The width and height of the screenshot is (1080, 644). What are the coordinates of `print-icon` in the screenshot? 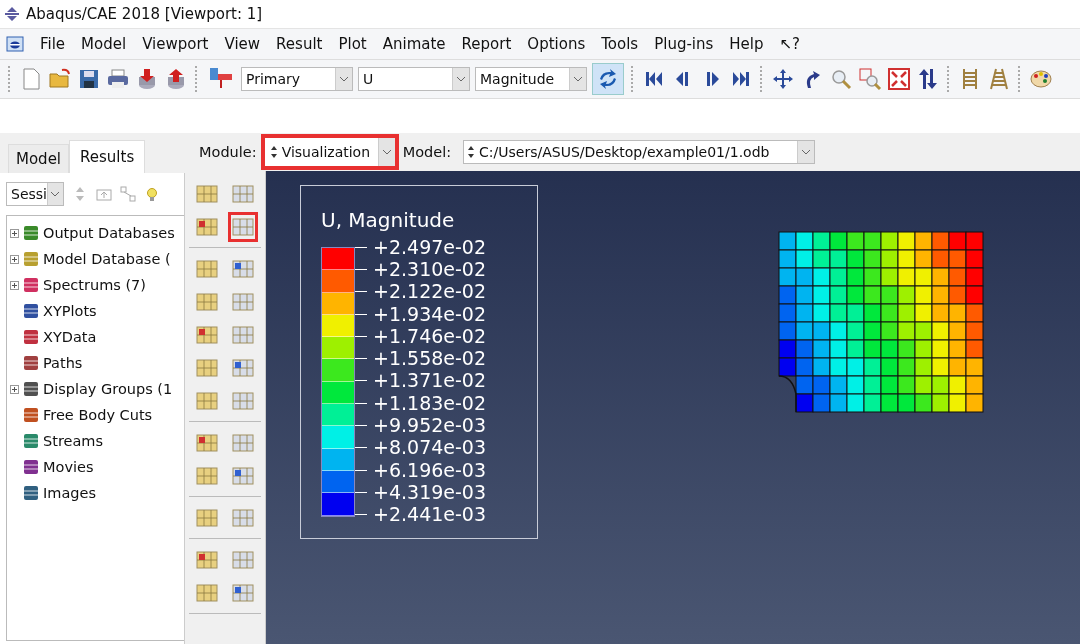 It's located at (118, 79).